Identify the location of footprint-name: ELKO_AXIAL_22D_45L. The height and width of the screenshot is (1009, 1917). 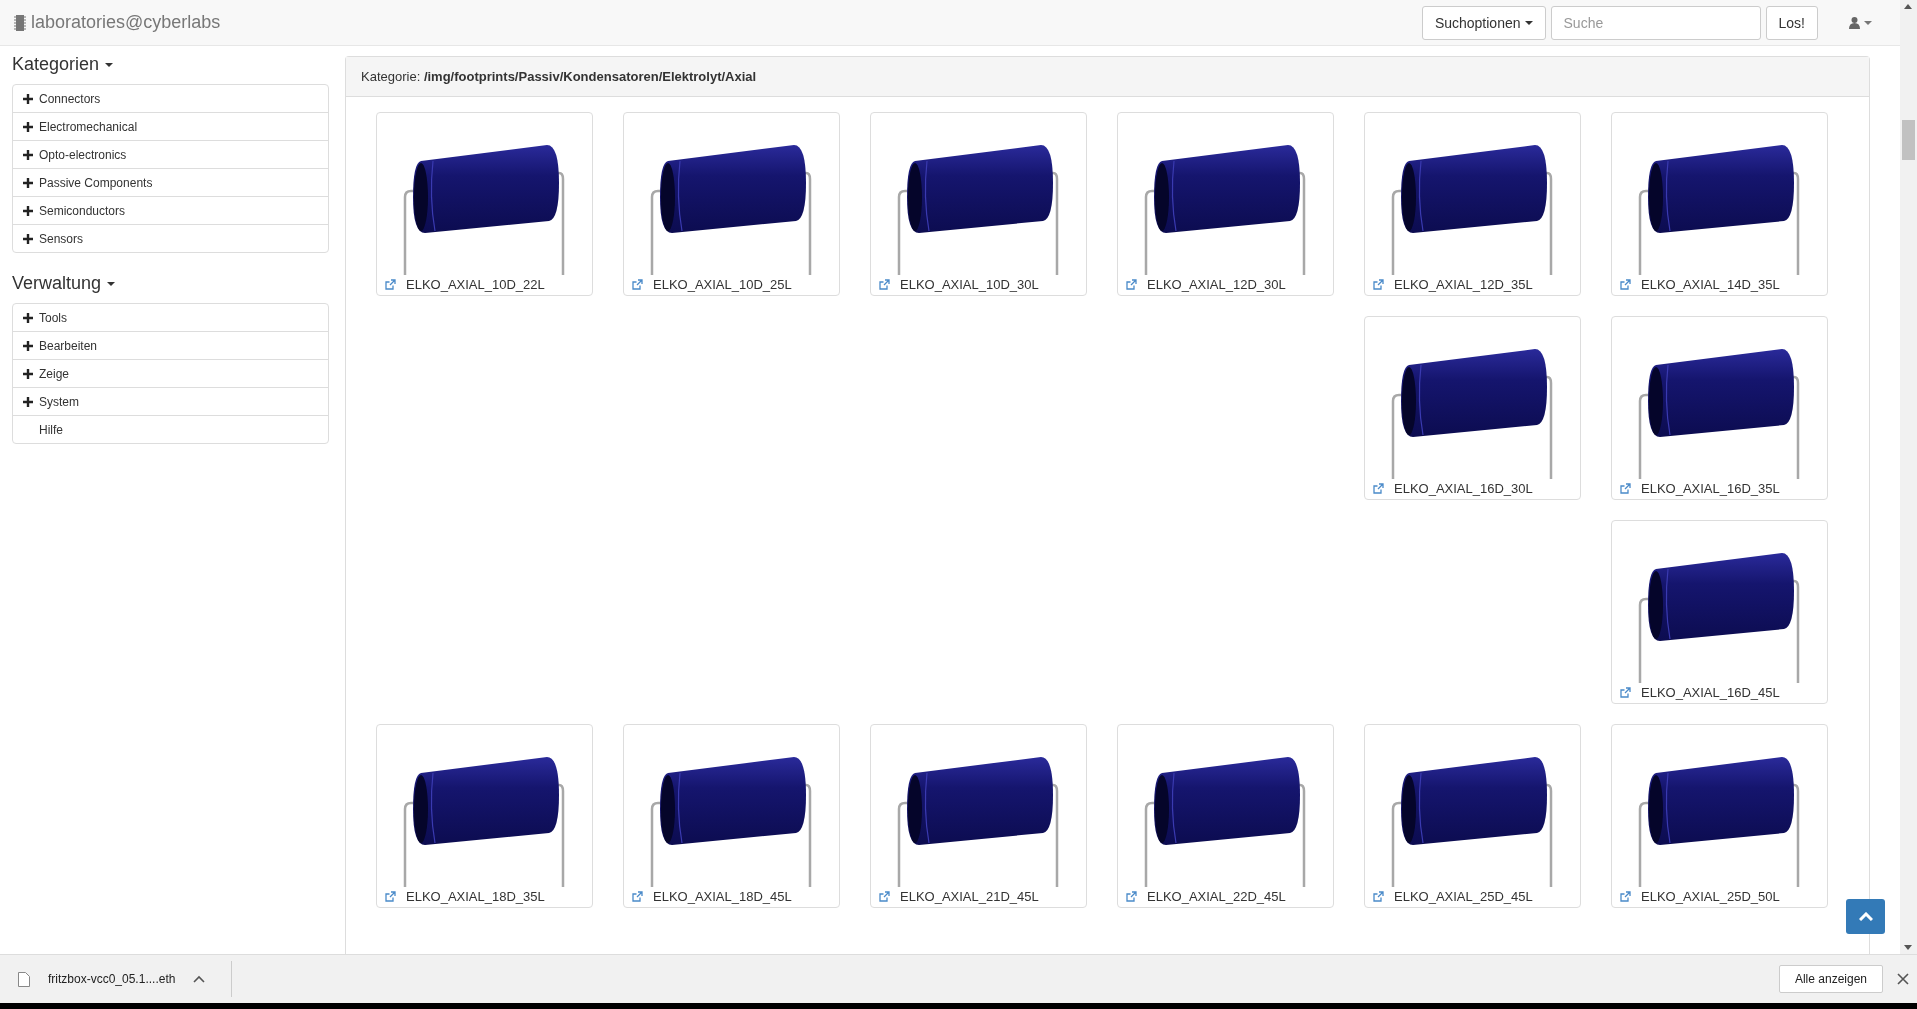
(1216, 896).